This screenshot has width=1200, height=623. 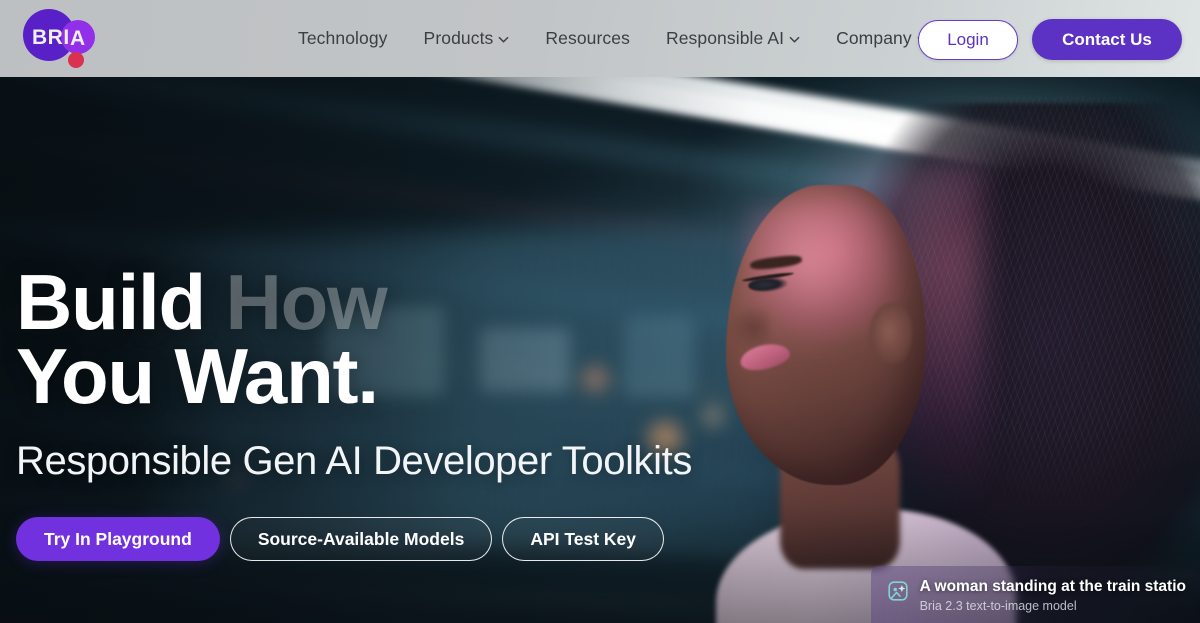 I want to click on caption-title: A woman standing at the train statio, so click(x=1052, y=586).